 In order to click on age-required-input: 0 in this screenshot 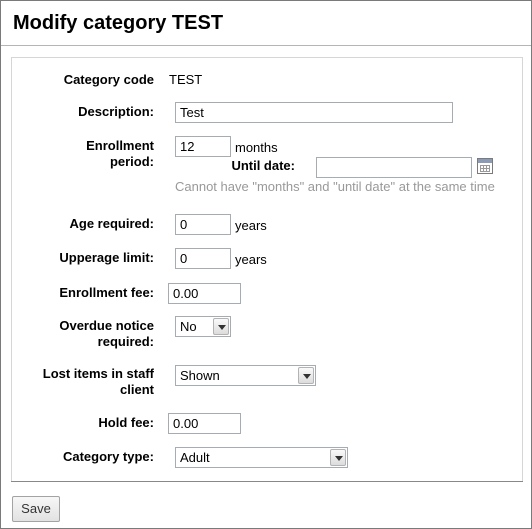, I will do `click(203, 224)`.